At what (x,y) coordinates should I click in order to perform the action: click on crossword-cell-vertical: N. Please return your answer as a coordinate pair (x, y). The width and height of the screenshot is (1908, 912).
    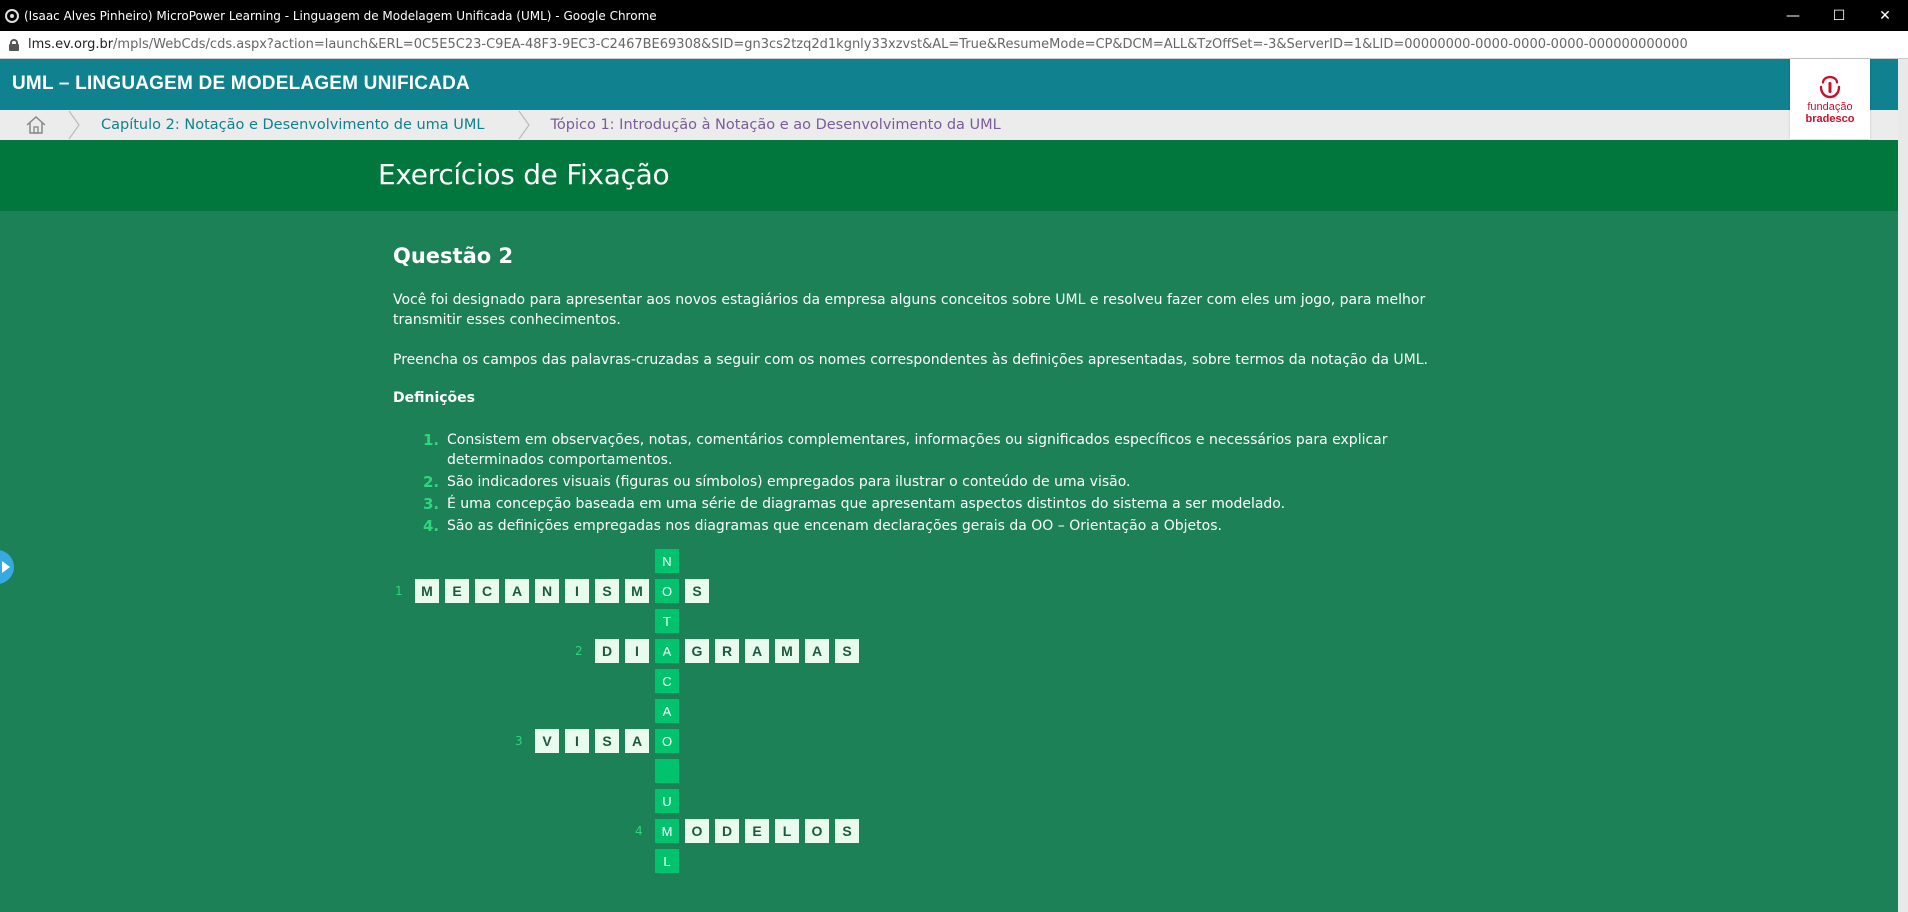
    Looking at the image, I should click on (667, 561).